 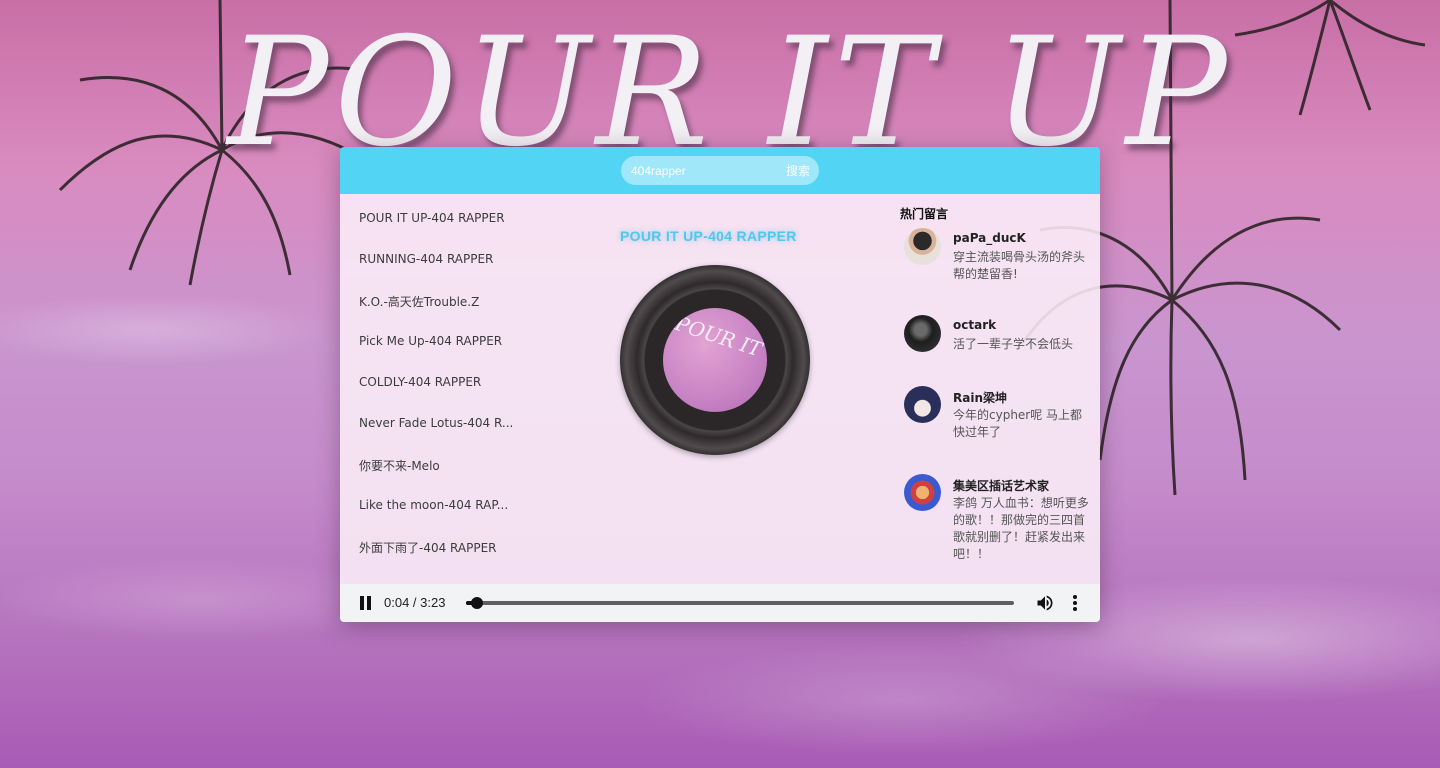 What do you see at coordinates (1019, 265) in the screenshot?
I see `comment-text: 穿主流装喝骨头汤的斧头帮的楚留香!` at bounding box center [1019, 265].